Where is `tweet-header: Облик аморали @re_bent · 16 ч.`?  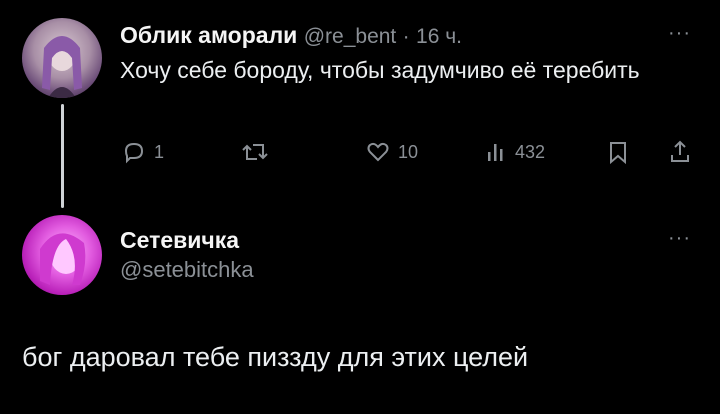 tweet-header: Облик аморали @re_bent · 16 ч. is located at coordinates (291, 35).